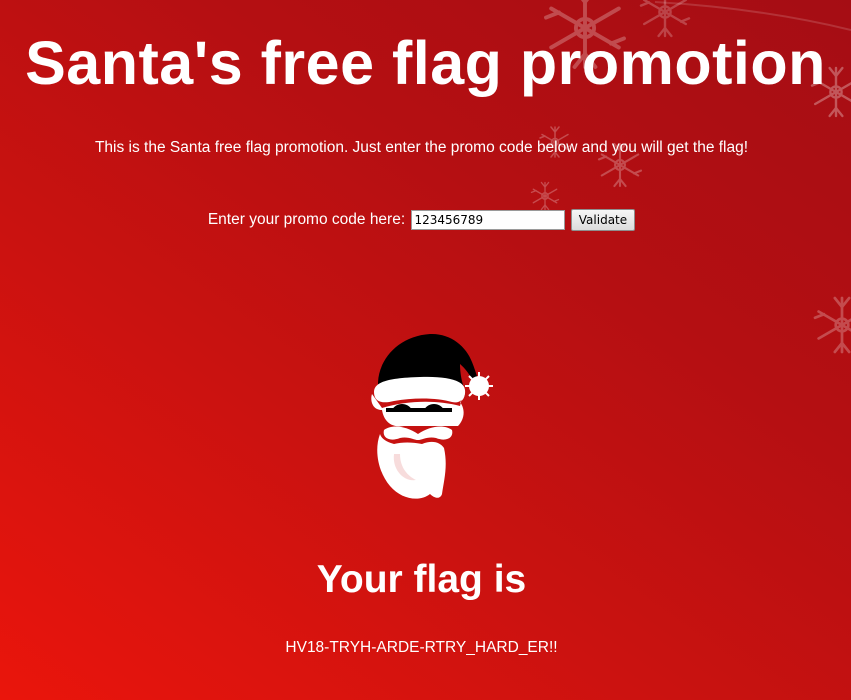 The height and width of the screenshot is (700, 851). What do you see at coordinates (432, 416) in the screenshot?
I see `santa-face-icon` at bounding box center [432, 416].